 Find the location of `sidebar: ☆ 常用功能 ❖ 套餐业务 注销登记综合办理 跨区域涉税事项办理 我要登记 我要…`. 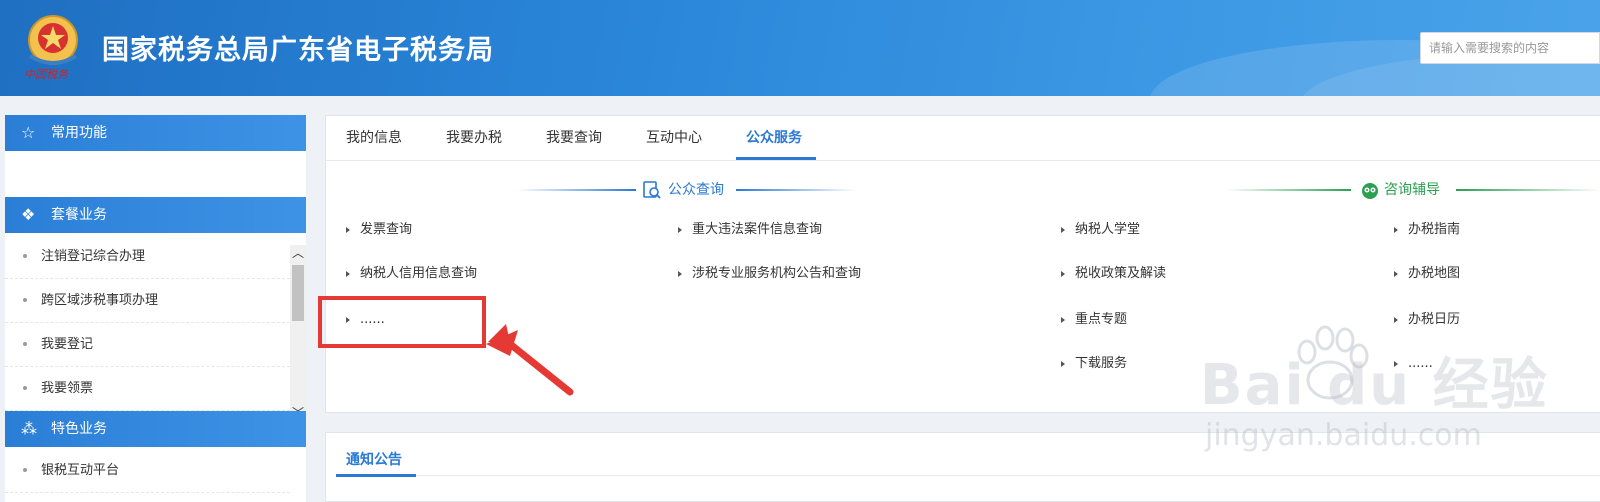

sidebar: ☆ 常用功能 ❖ 套餐业务 注销登记综合办理 跨区域涉税事项办理 我要登记 我要… is located at coordinates (155, 308).